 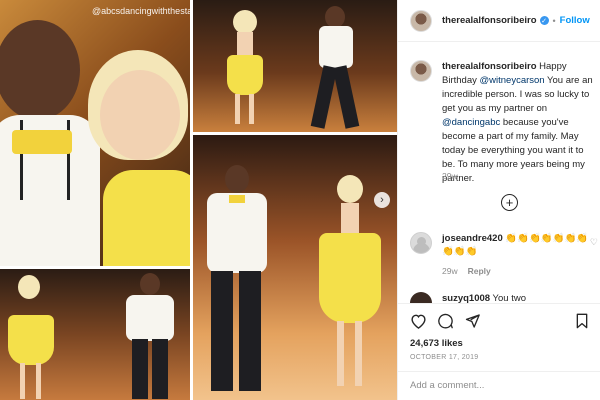 What do you see at coordinates (519, 245) in the screenshot?
I see `comment-text: joseandre420 👏👏👏👏👏👏👏👏👏👏` at bounding box center [519, 245].